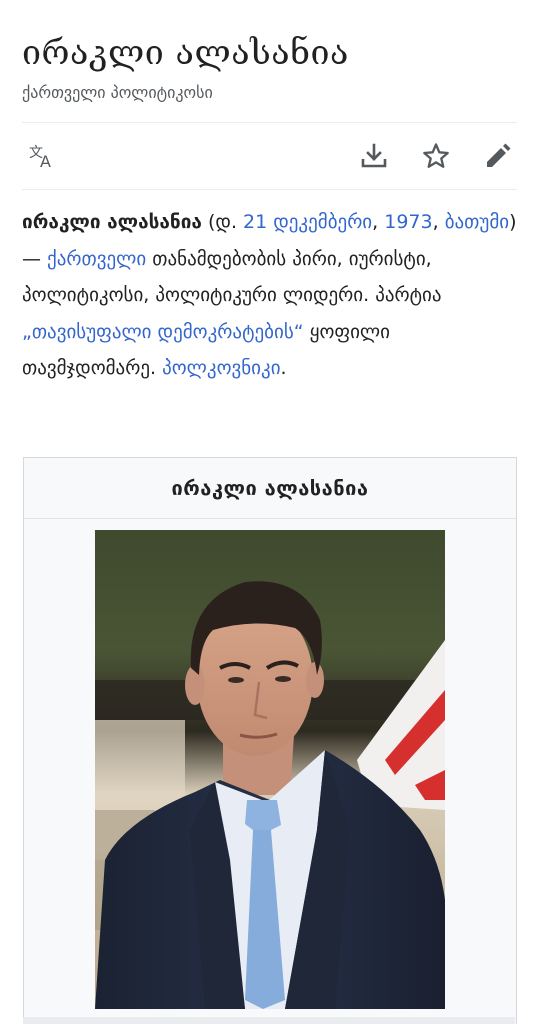  What do you see at coordinates (477, 222) in the screenshot?
I see `birth-place-link: ბათუმი` at bounding box center [477, 222].